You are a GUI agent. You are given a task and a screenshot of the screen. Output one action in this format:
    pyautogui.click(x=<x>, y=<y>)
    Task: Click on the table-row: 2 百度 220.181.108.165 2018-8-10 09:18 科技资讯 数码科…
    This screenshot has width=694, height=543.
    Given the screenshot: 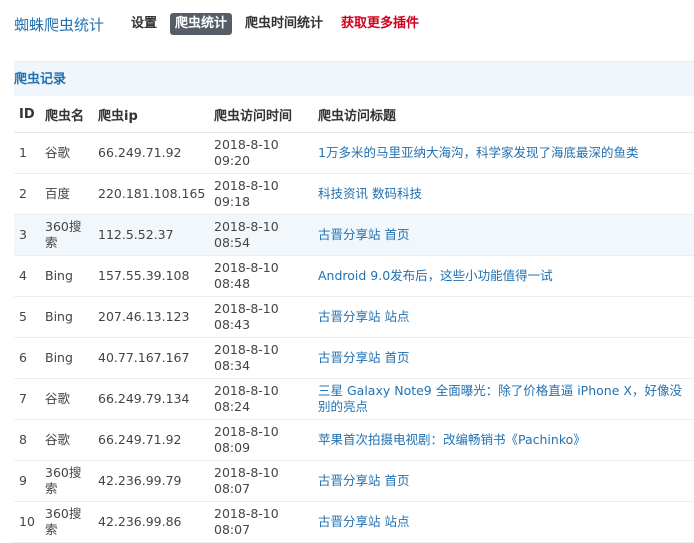 What is the action you would take?
    pyautogui.click(x=354, y=194)
    